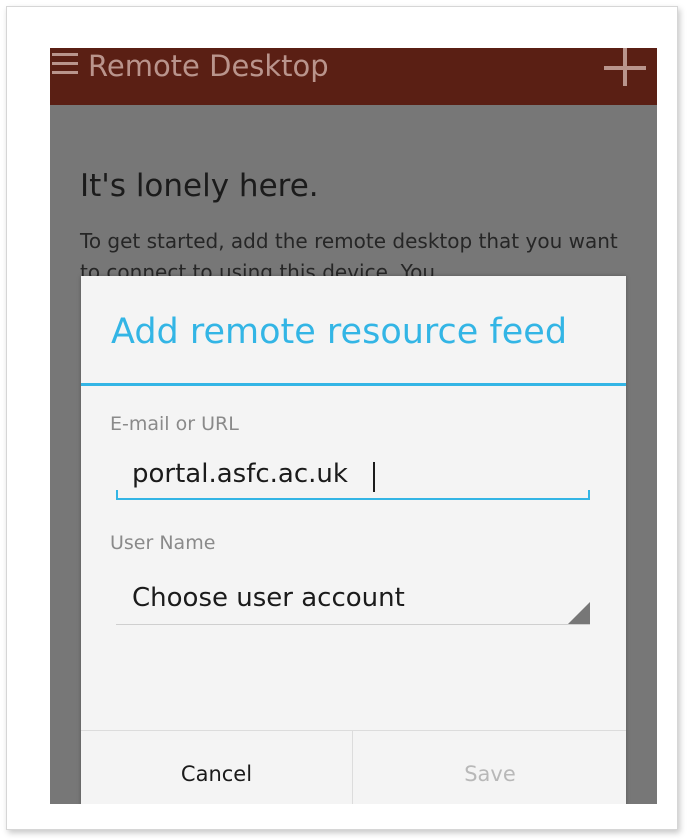 The width and height of the screenshot is (688, 839). Describe the element at coordinates (174, 424) in the screenshot. I see `url-field-label: E-mail or URL` at that location.